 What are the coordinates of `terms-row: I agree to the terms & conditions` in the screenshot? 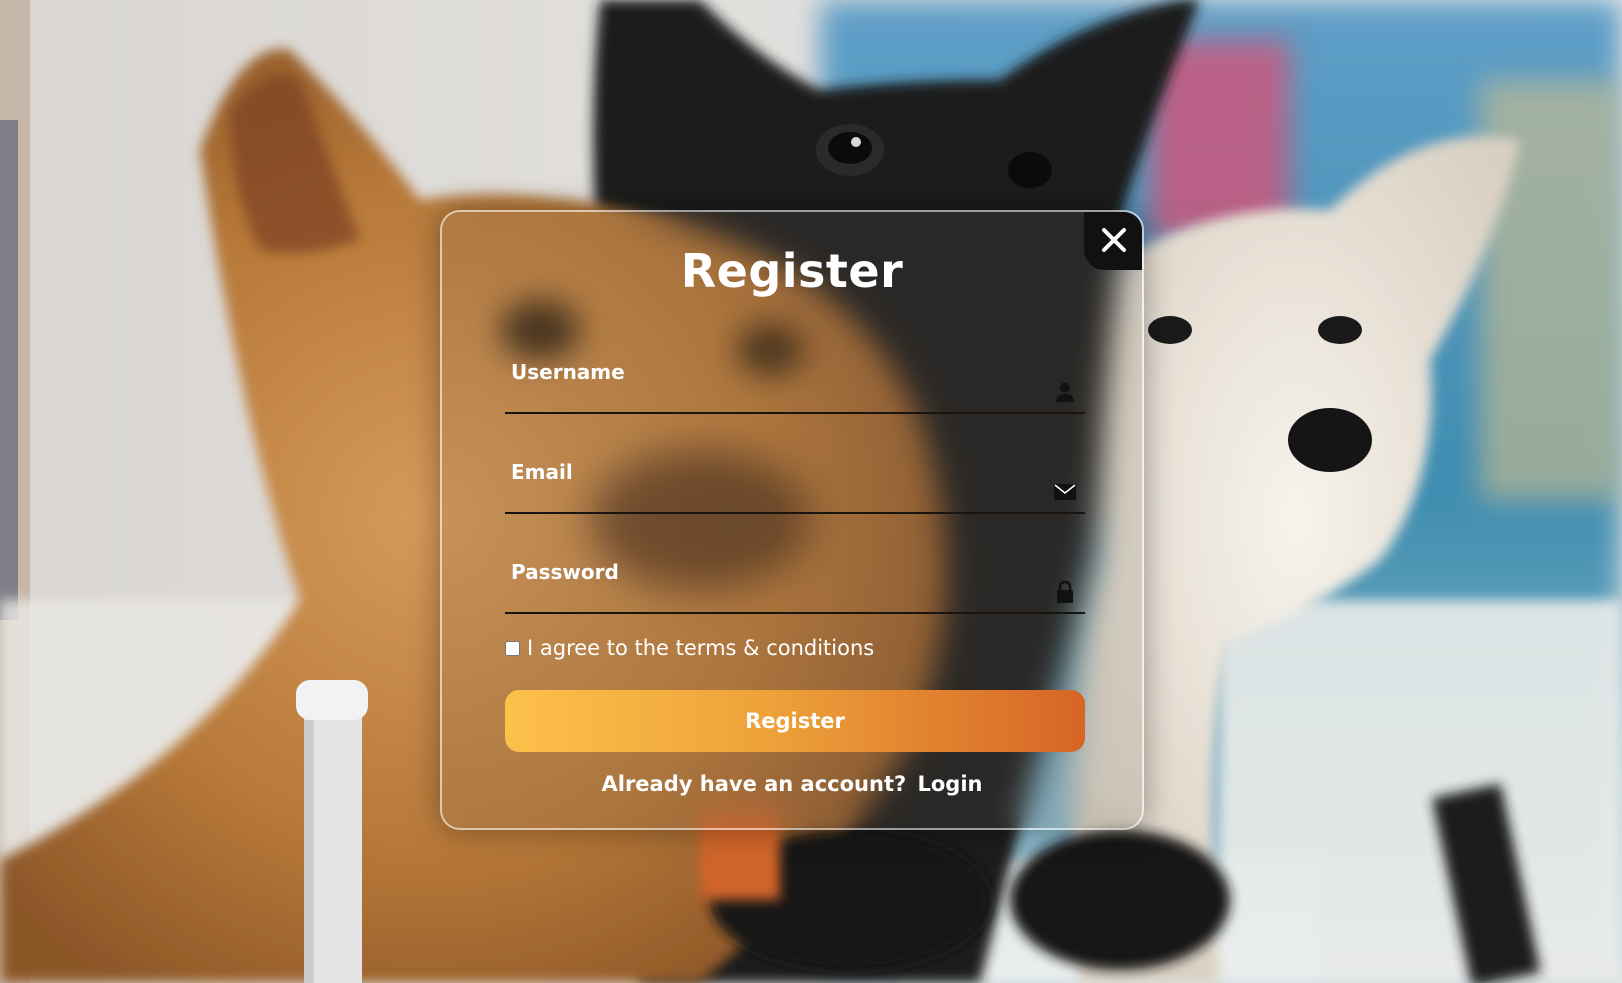 It's located at (689, 648).